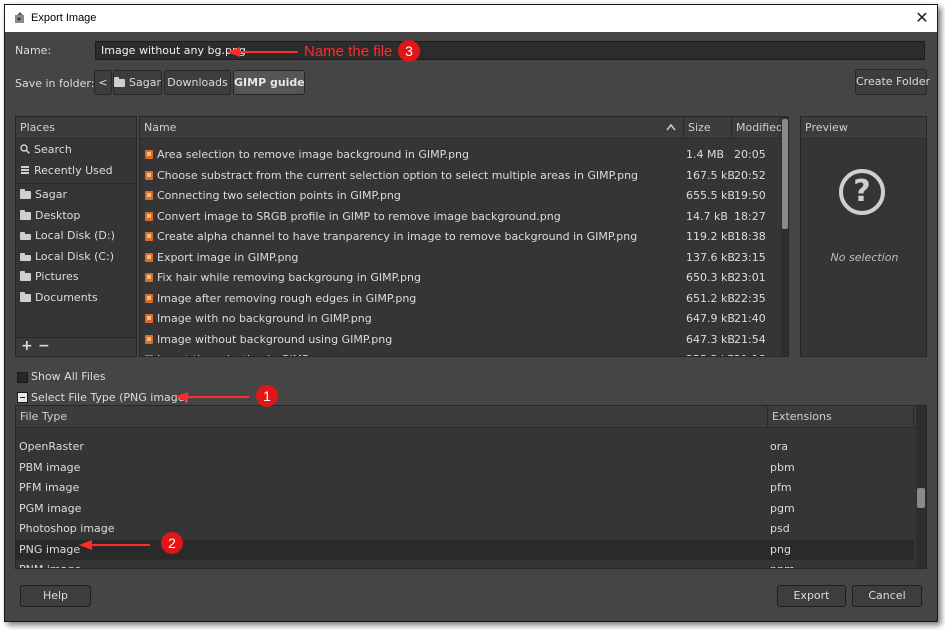 The width and height of the screenshot is (945, 630). What do you see at coordinates (172, 543) in the screenshot?
I see `step-badge-2: 2` at bounding box center [172, 543].